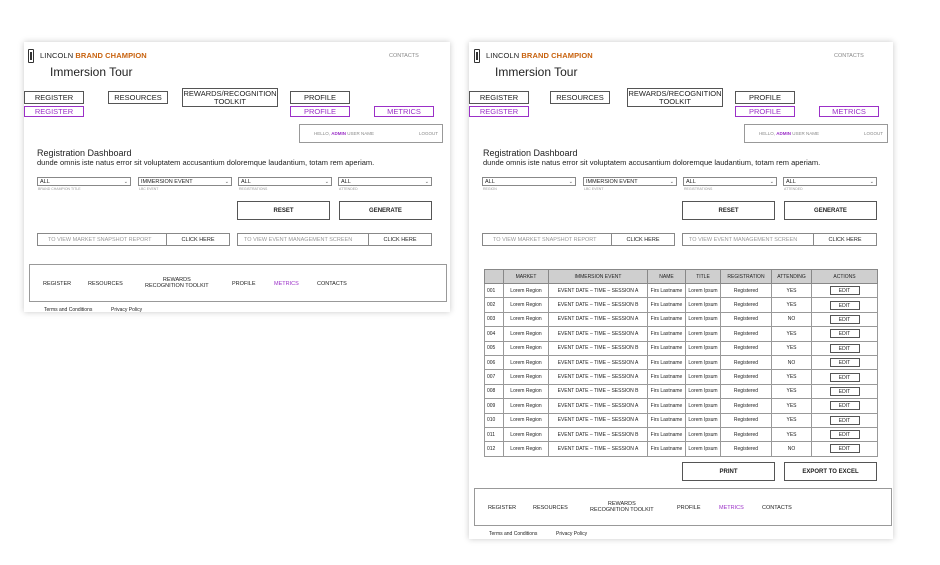  What do you see at coordinates (746, 276) in the screenshot?
I see `column-header-registration: REGISTRATION` at bounding box center [746, 276].